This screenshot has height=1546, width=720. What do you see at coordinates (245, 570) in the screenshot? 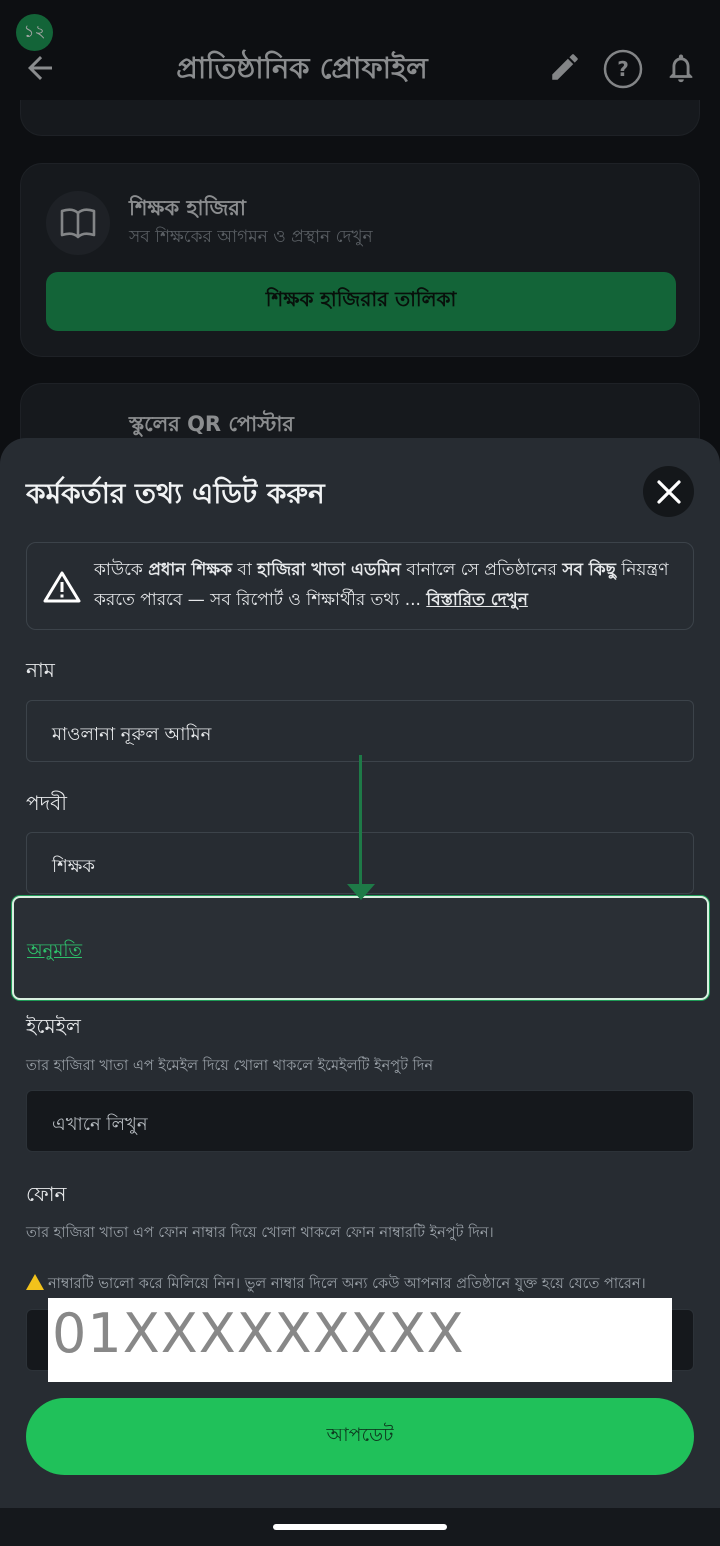
I see `warning-text-part: বা` at bounding box center [245, 570].